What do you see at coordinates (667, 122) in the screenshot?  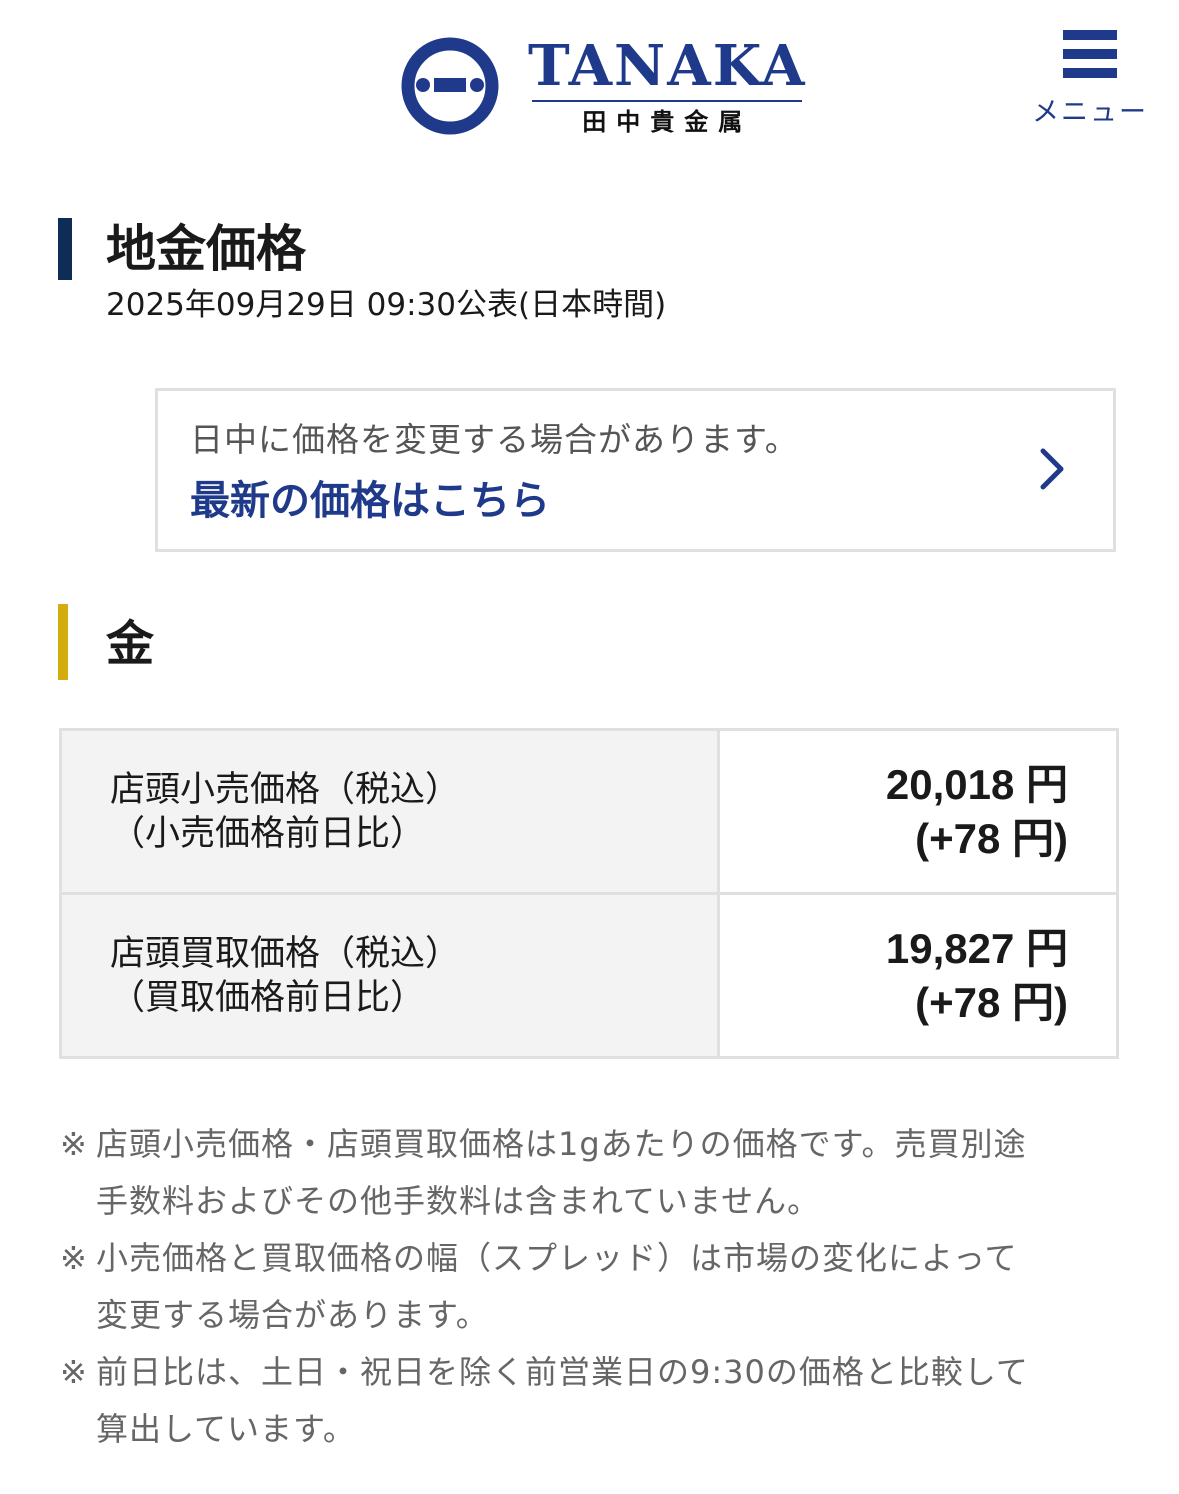 I see `brand-name-ja: 田中貴金属` at bounding box center [667, 122].